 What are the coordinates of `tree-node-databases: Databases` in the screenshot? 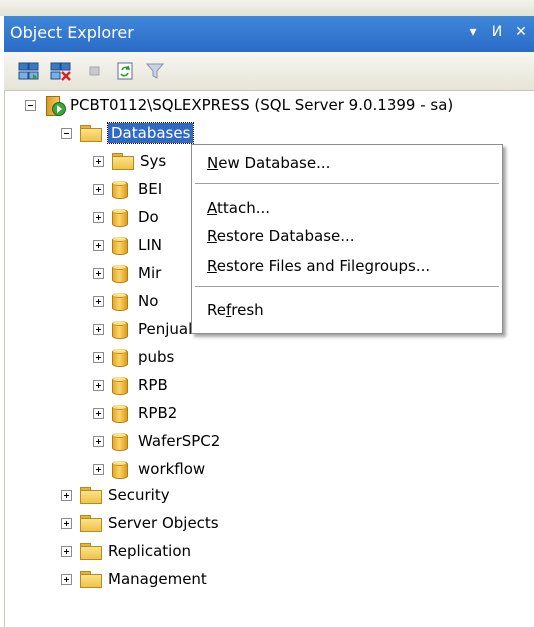 It's located at (128, 133).